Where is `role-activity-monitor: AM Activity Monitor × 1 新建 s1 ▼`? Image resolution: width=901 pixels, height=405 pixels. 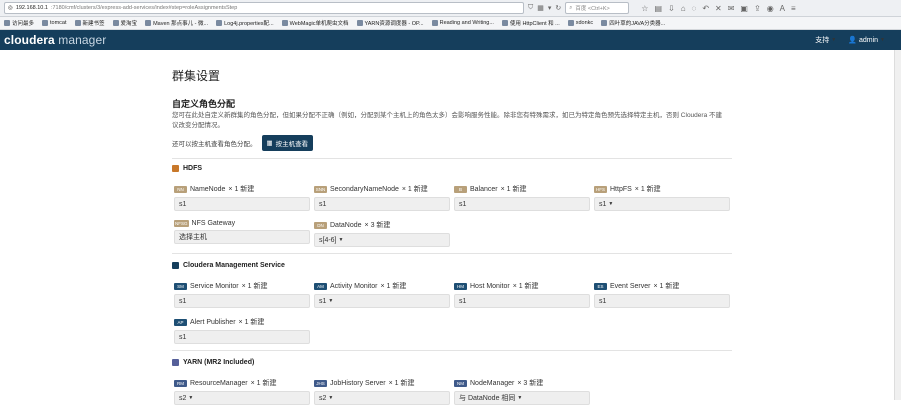
role-activity-monitor: AM Activity Monitor × 1 新建 s1 ▼ is located at coordinates (382, 294).